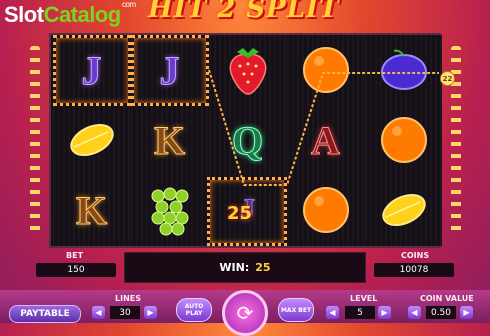 Image resolution: width=490 pixels, height=336 pixels. Describe the element at coordinates (45, 314) in the screenshot. I see `paytable-button: PAYTABLE` at that location.